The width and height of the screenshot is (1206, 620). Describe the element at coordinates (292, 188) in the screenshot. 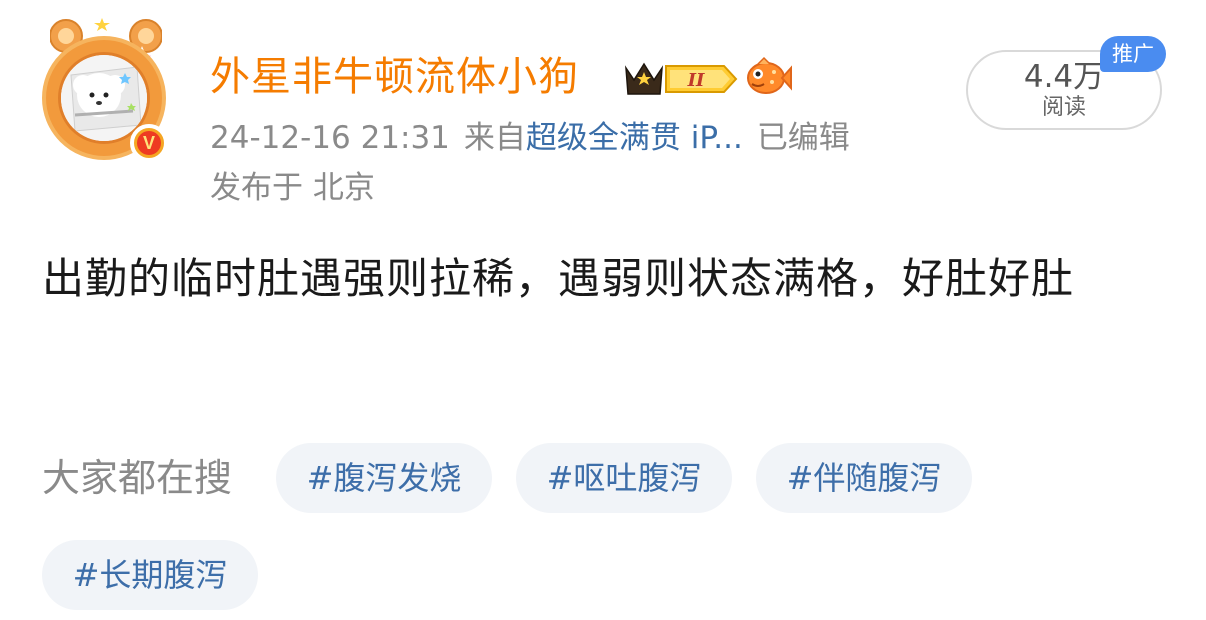

I see `post-location: 发布于 北京` at that location.